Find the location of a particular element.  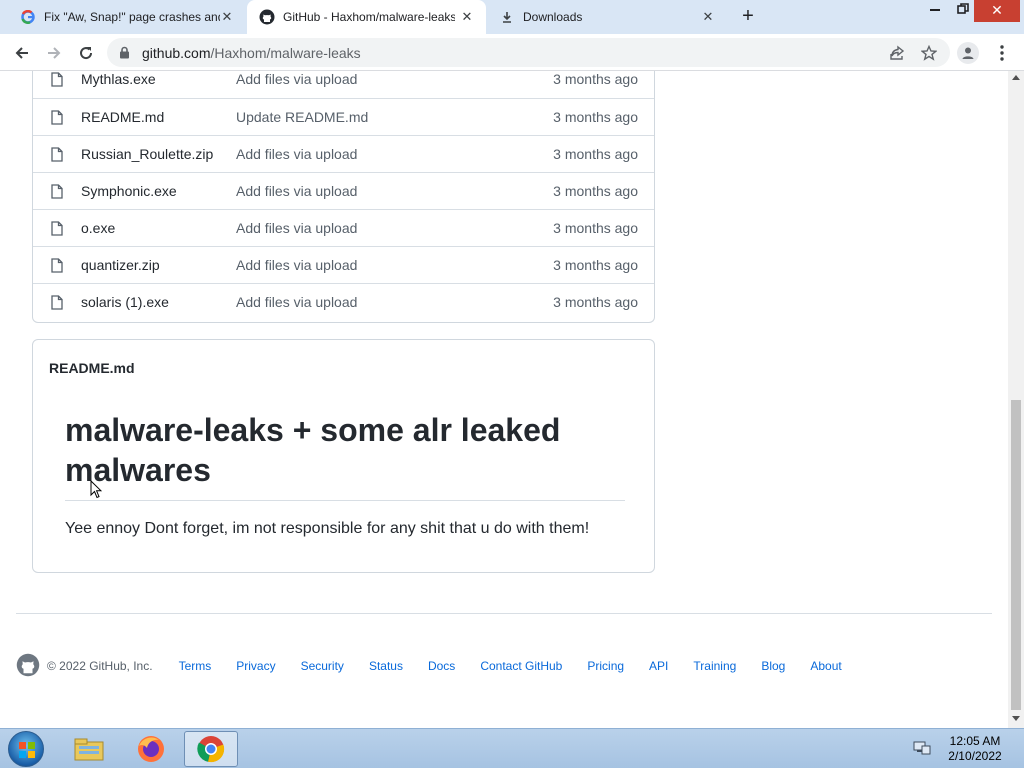

browser-toolbar: github.com/Haxhom/malware-leaks is located at coordinates (512, 52).